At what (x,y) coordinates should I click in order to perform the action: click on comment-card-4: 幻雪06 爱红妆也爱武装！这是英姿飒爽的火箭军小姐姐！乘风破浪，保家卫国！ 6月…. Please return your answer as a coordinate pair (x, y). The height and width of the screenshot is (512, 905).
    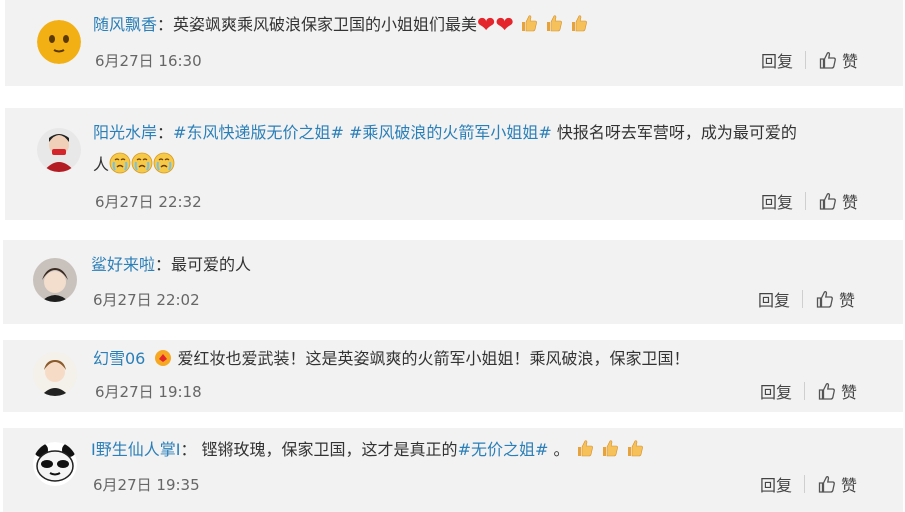
    Looking at the image, I should click on (453, 376).